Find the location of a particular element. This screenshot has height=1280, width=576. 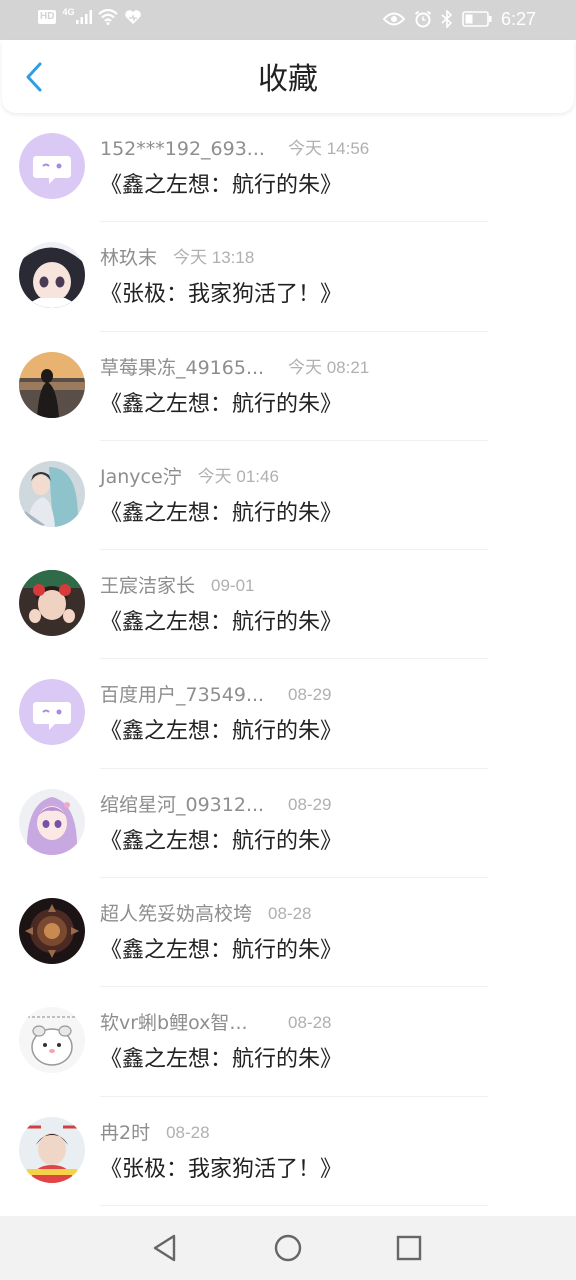

battery-icon is located at coordinates (477, 19).